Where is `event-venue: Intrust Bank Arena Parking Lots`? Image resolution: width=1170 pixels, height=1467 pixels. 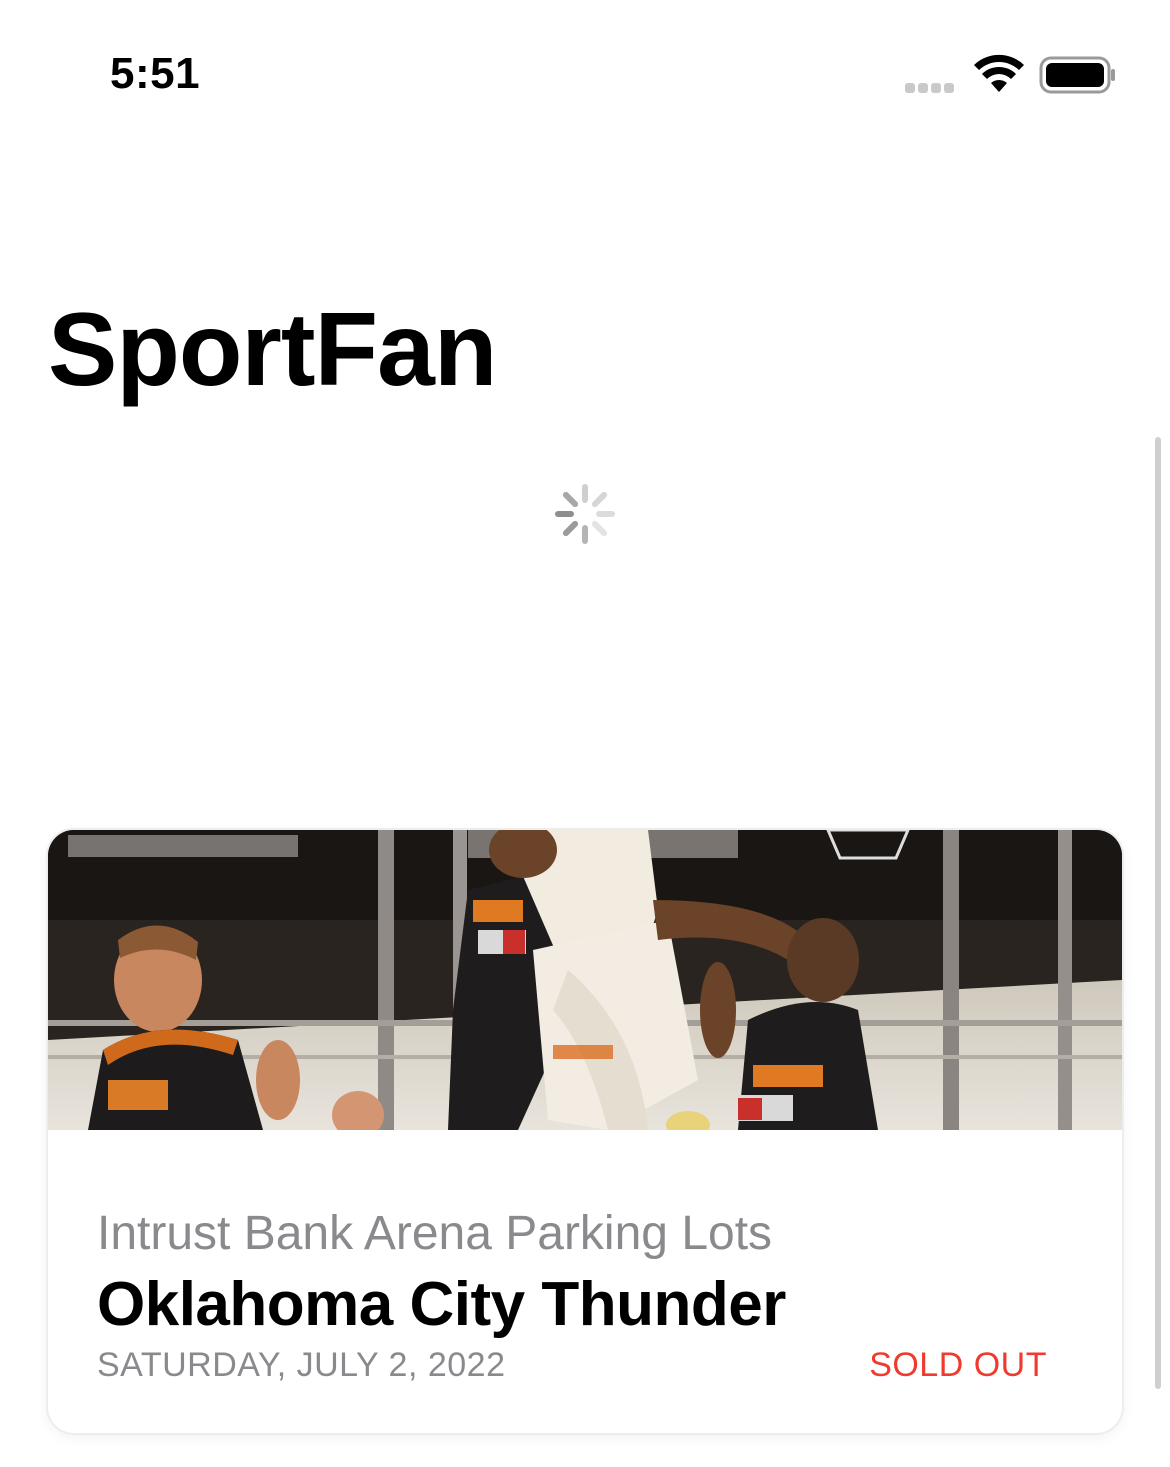
event-venue: Intrust Bank Arena Parking Lots is located at coordinates (435, 1233).